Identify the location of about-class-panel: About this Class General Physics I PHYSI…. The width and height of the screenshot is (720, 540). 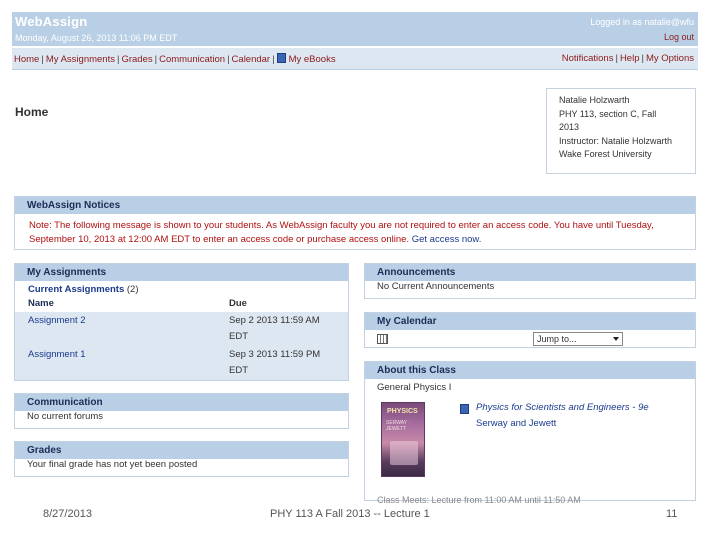
(530, 433).